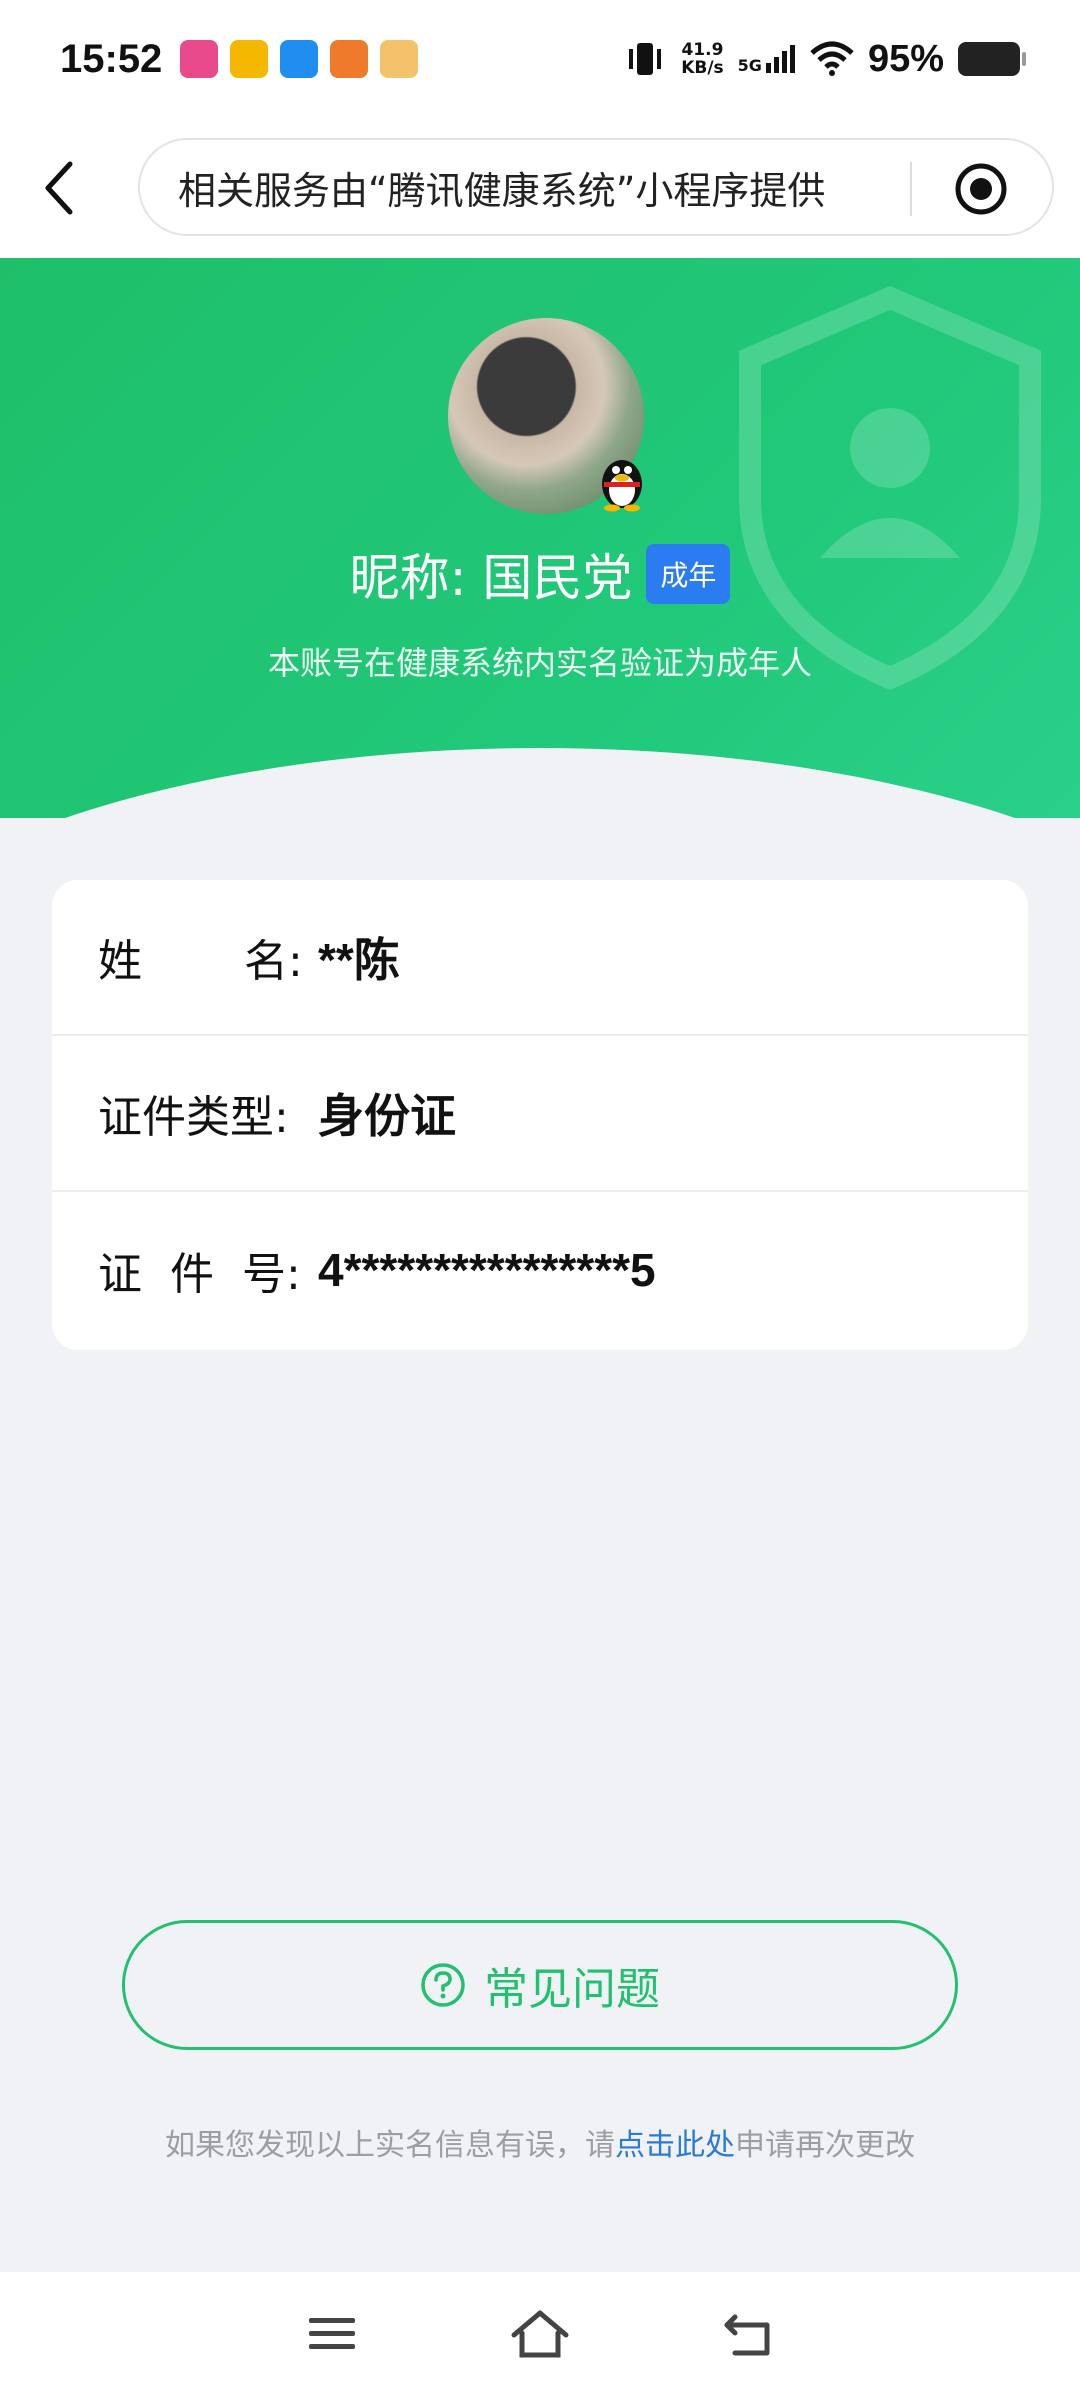 Image resolution: width=1080 pixels, height=2400 pixels. Describe the element at coordinates (749, 65) in the screenshot. I see `network-type: 5G` at that location.